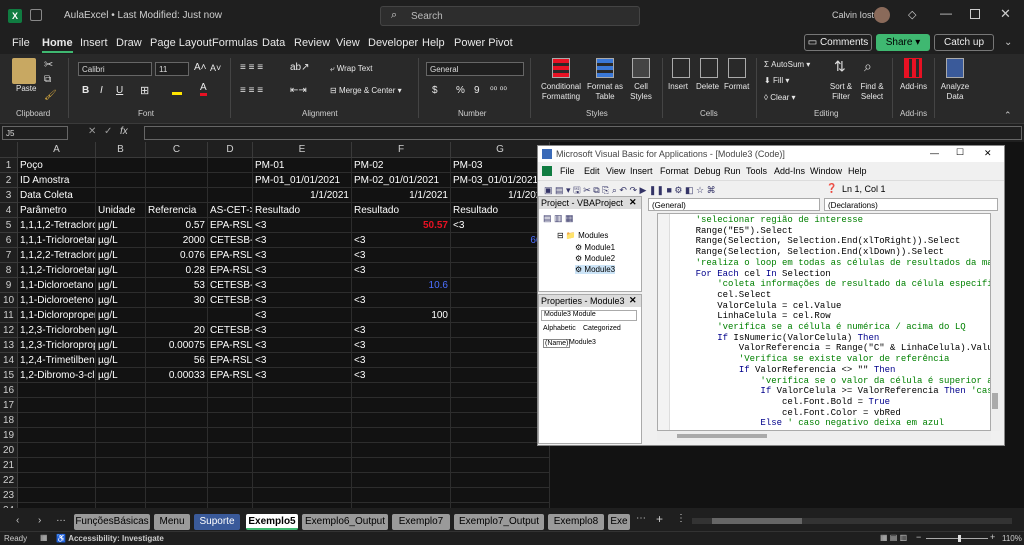  Describe the element at coordinates (57, 180) in the screenshot. I see `cell: ID Amostra` at that location.